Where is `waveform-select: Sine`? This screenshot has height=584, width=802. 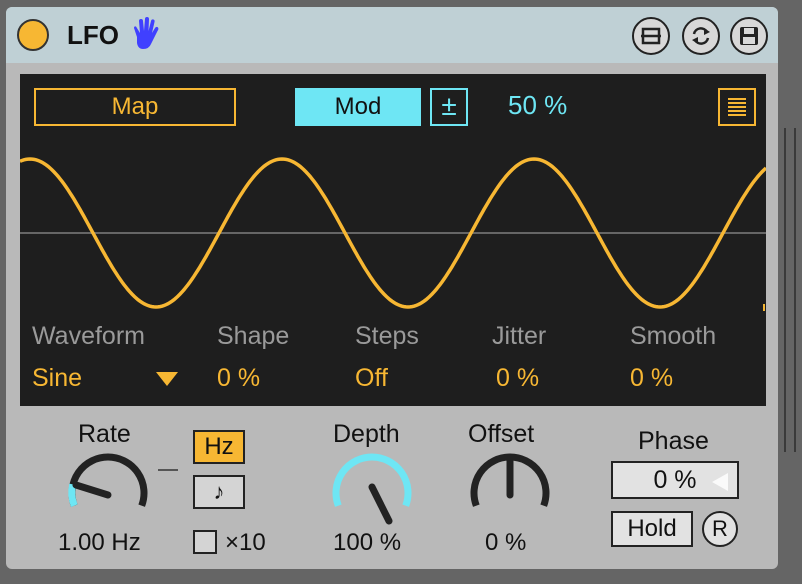
waveform-select: Sine is located at coordinates (57, 378).